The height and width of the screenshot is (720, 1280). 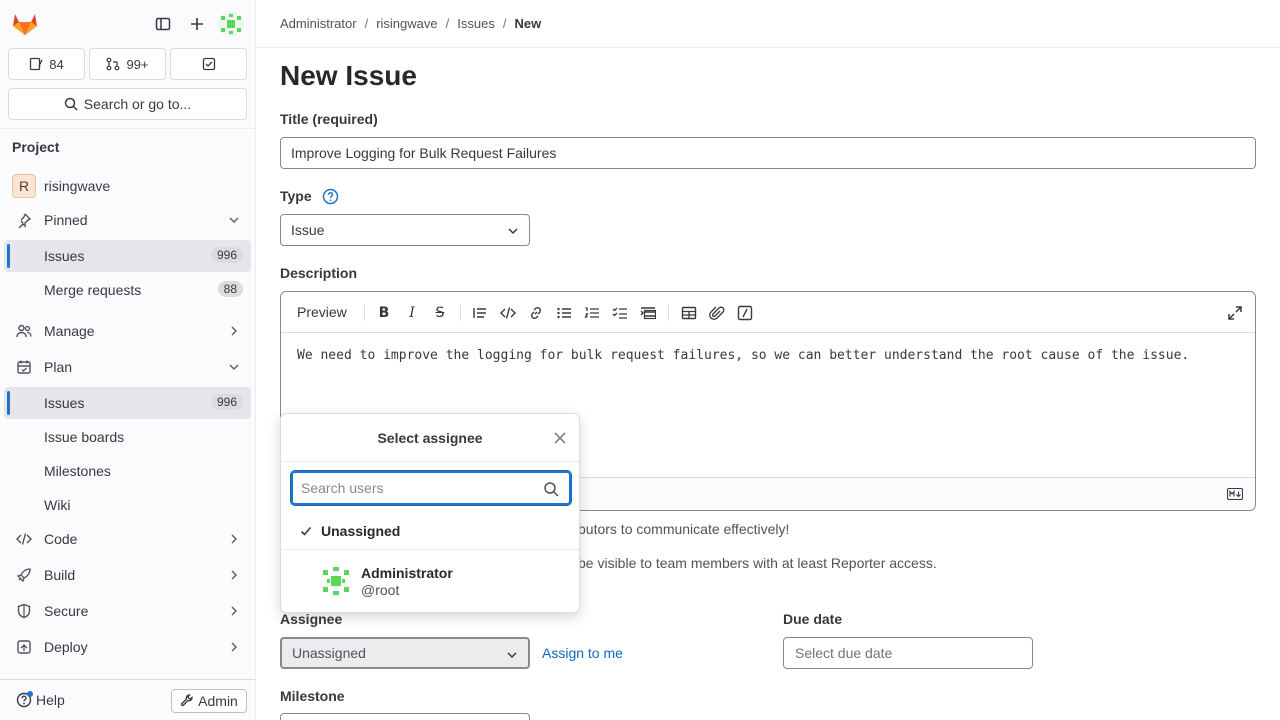 I want to click on breadcrumb-item: risingwave, so click(x=406, y=23).